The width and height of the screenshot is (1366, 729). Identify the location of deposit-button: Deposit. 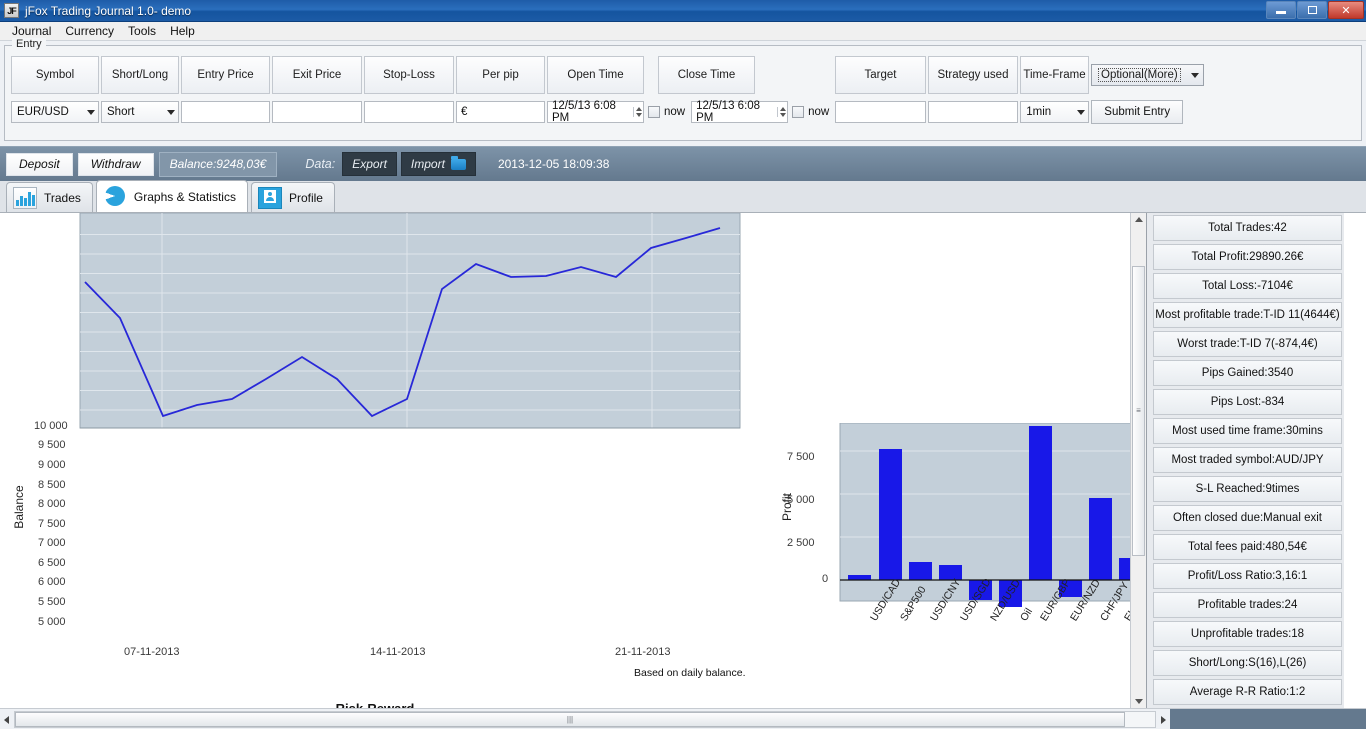
(39, 164).